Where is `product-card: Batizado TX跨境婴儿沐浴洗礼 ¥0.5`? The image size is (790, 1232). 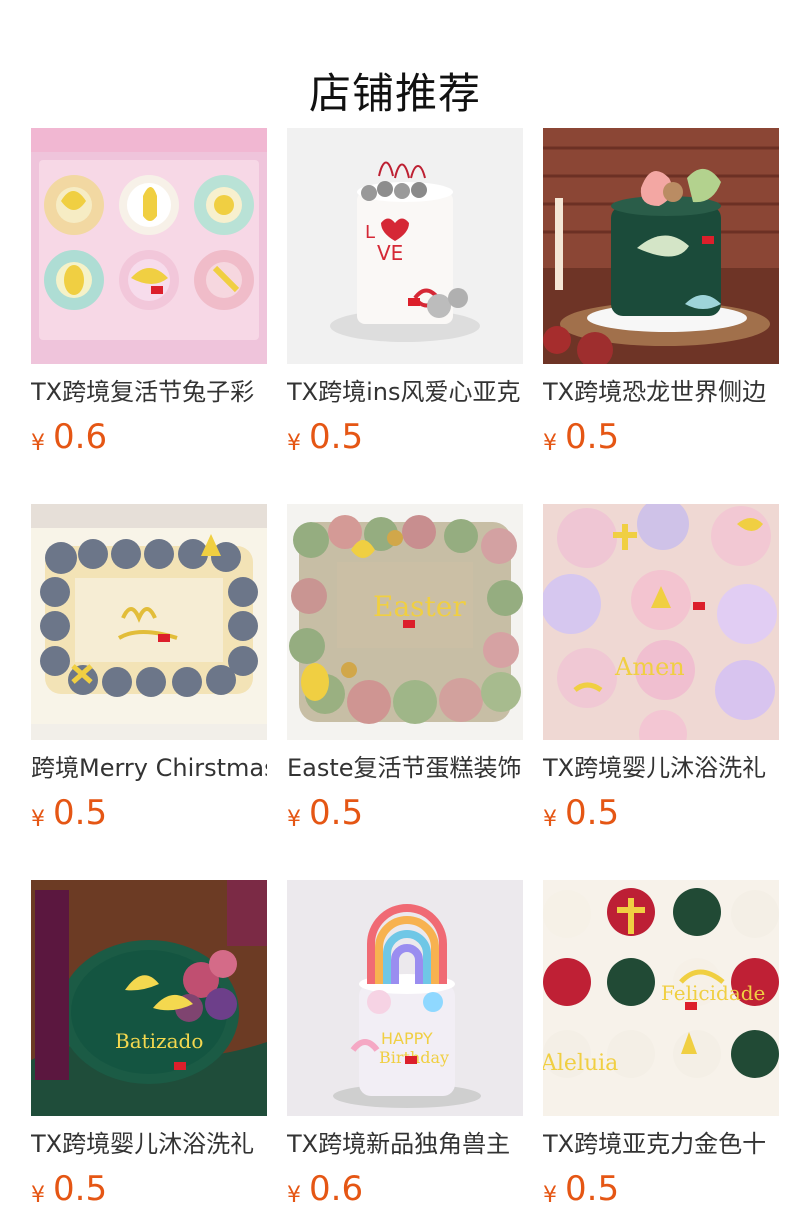 product-card: Batizado TX跨境婴儿沐浴洗礼 ¥0.5 is located at coordinates (149, 1045).